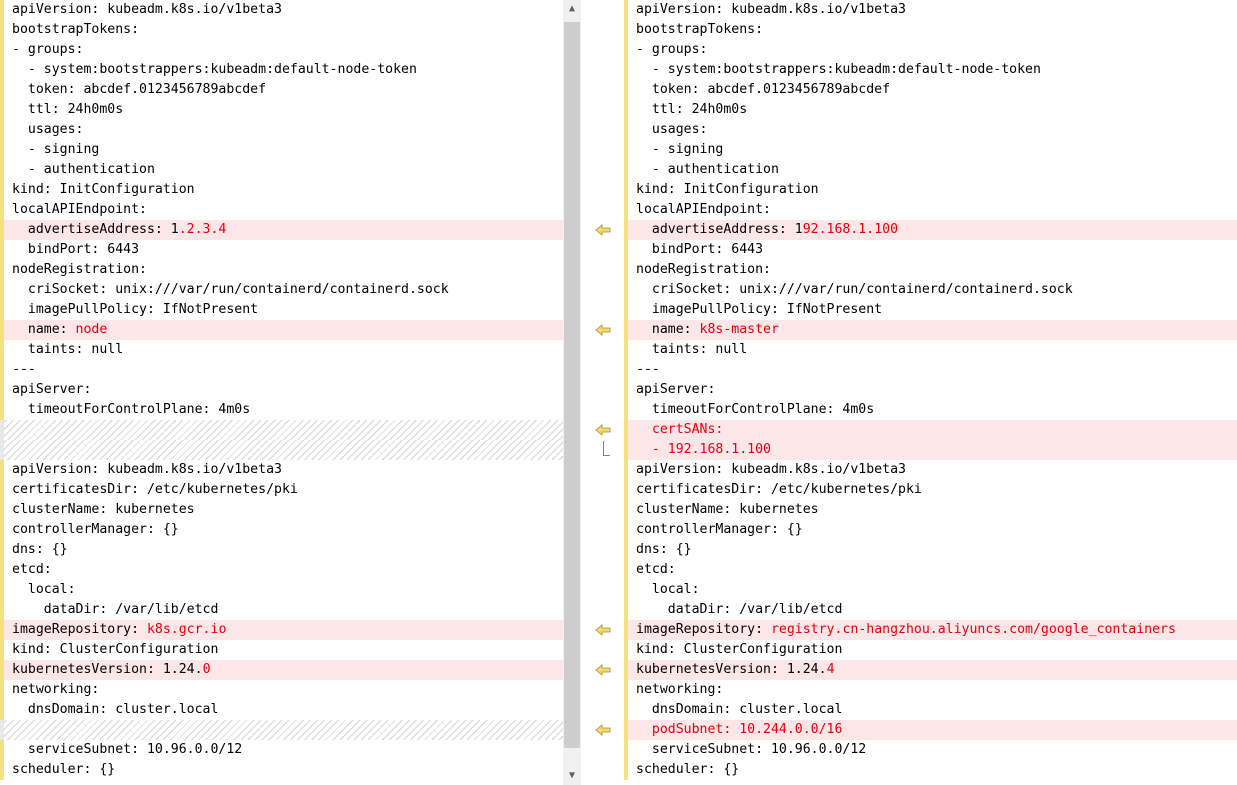 This screenshot has width=1237, height=785. Describe the element at coordinates (127, 749) in the screenshot. I see `code-text: serviceSubnet: 10.96.0.0/12` at that location.